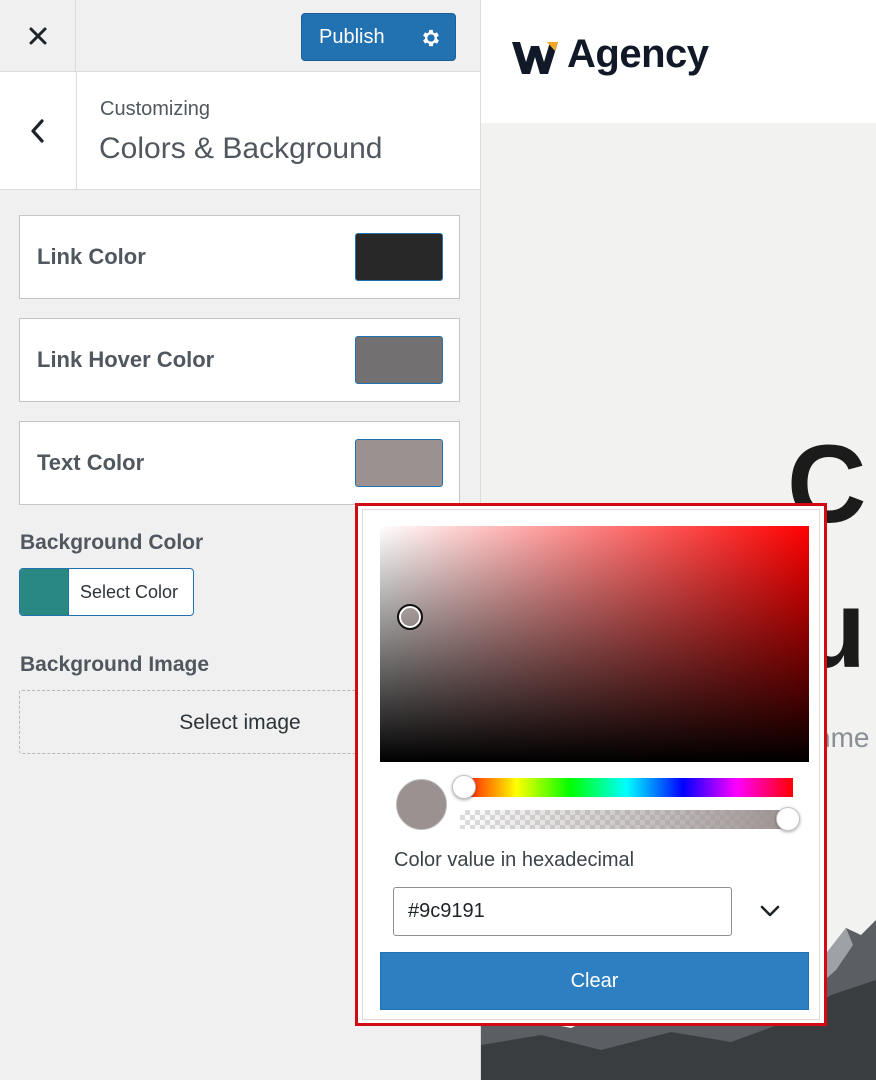  What do you see at coordinates (626, 787) in the screenshot?
I see `hue-slider` at bounding box center [626, 787].